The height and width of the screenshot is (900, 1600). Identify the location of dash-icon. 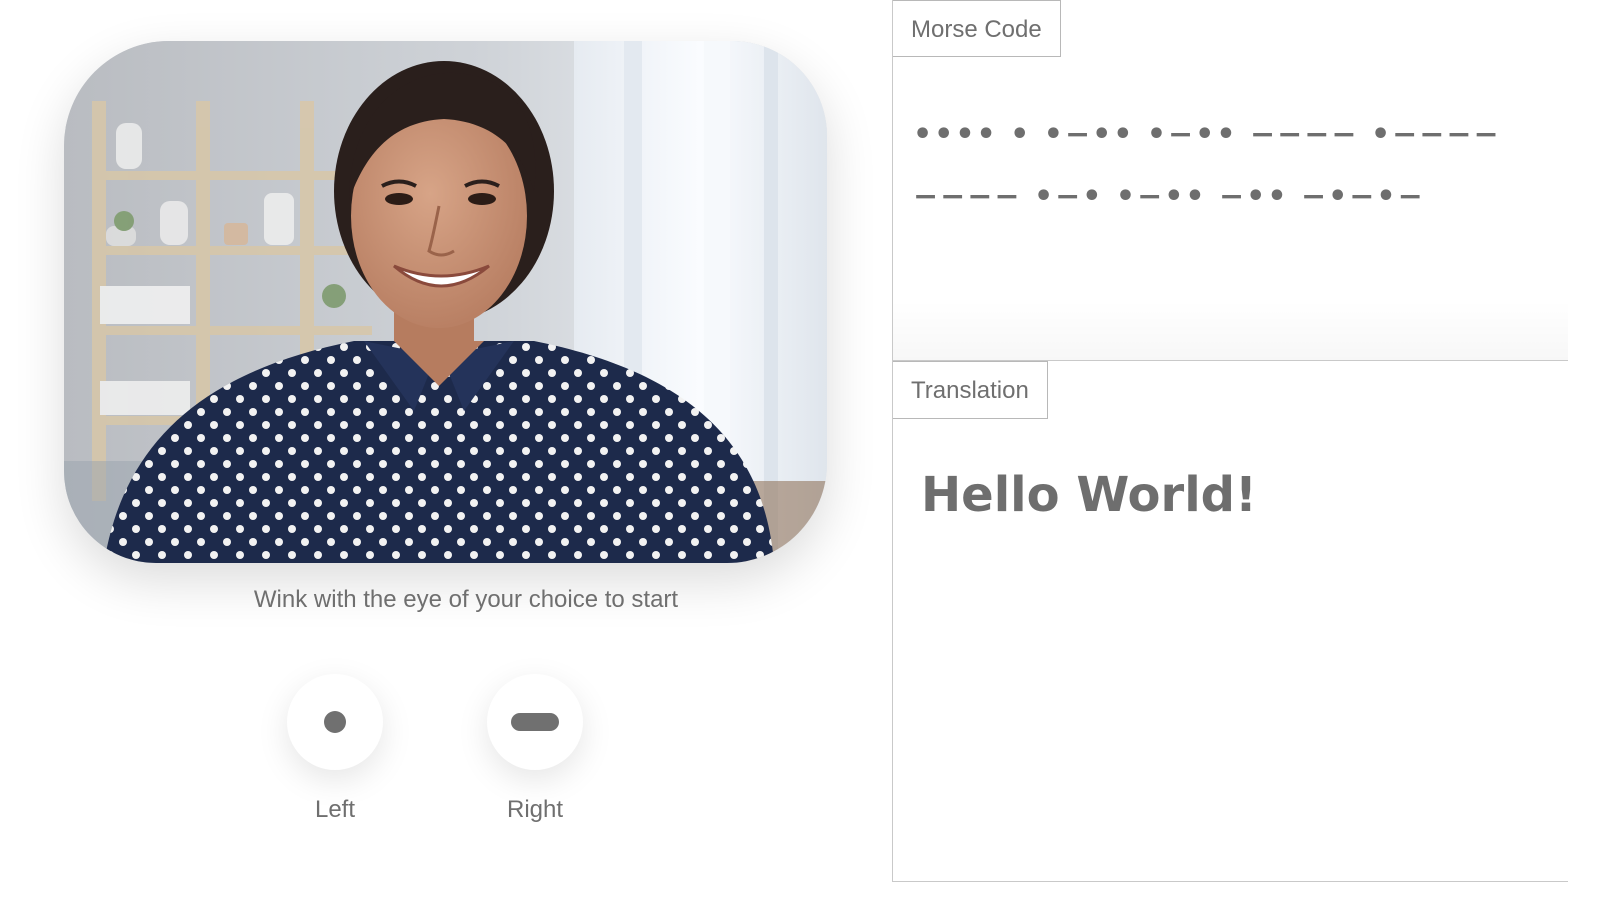
(535, 722).